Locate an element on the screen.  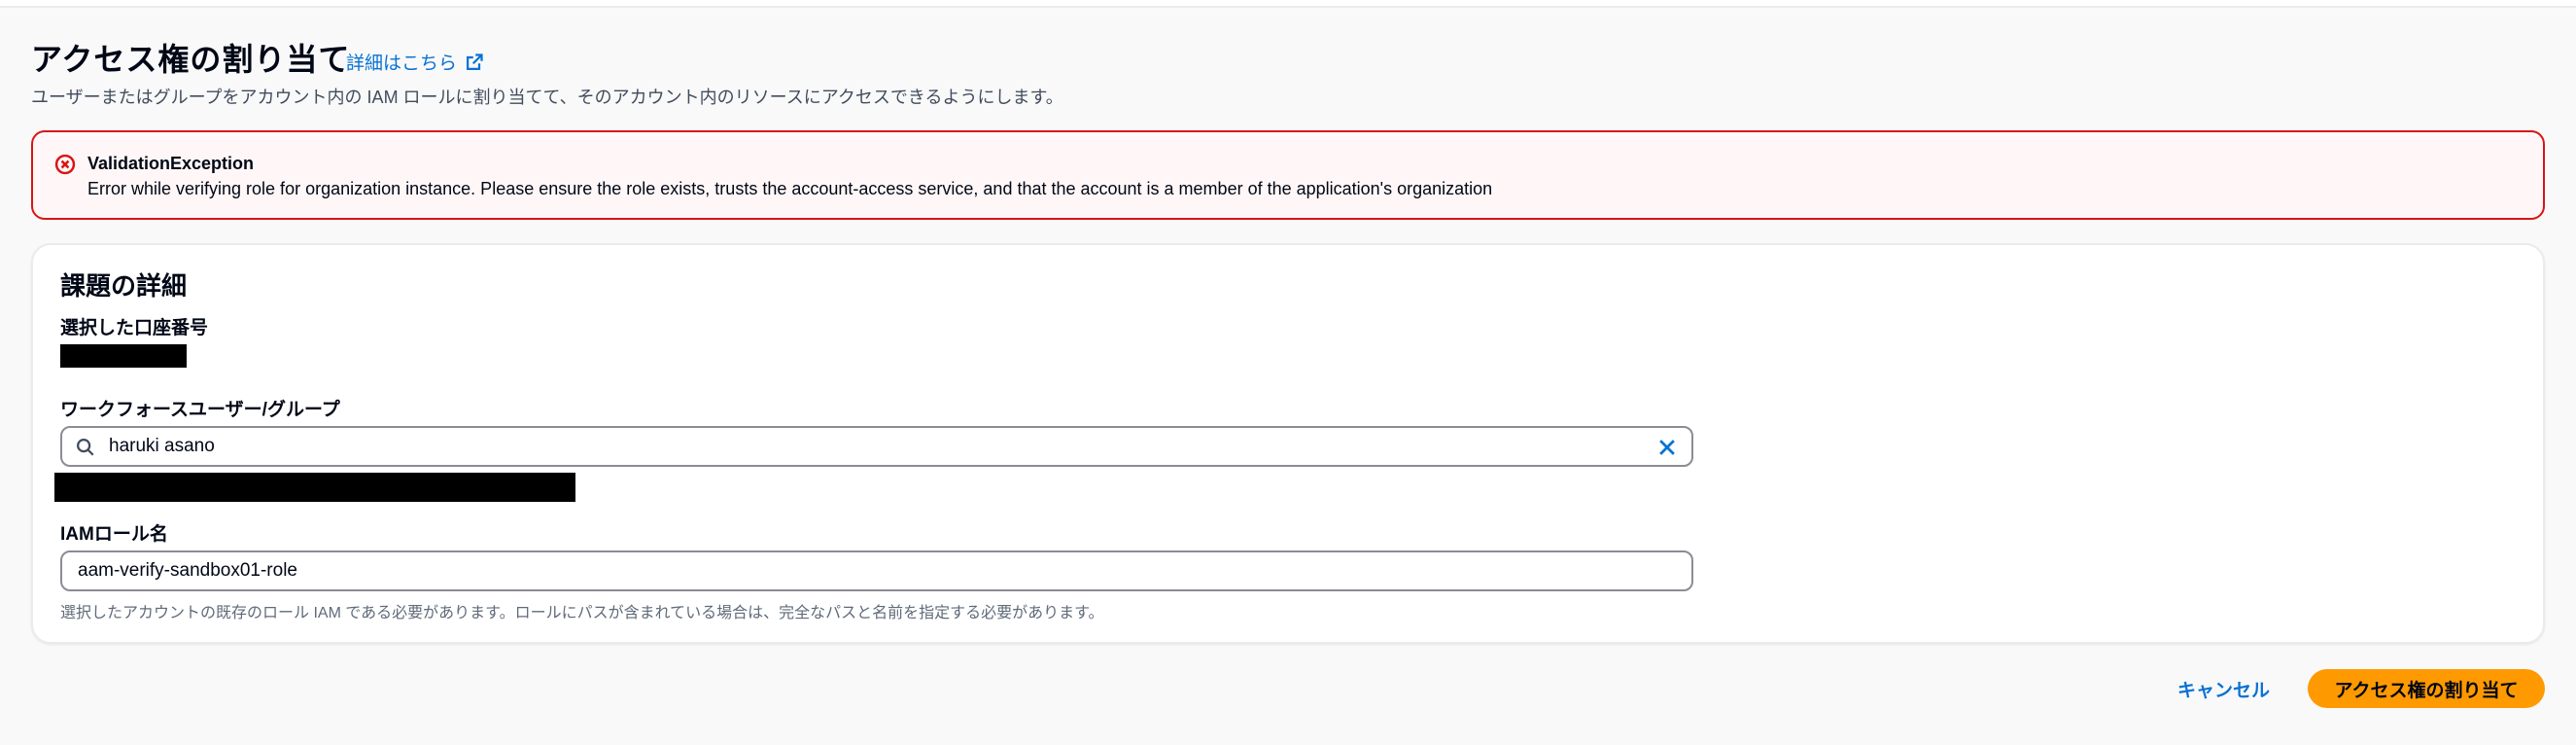
page-title: アクセス権の割り当て is located at coordinates (191, 59).